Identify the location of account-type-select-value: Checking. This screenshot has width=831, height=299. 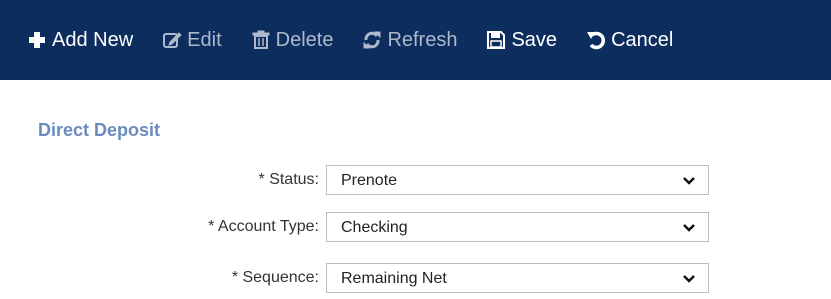
(374, 227).